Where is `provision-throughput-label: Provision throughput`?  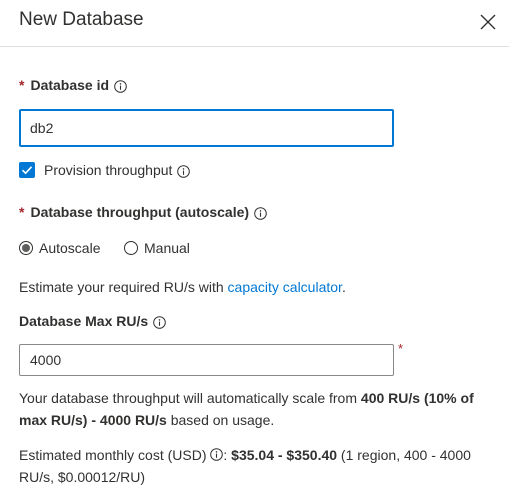
provision-throughput-label: Provision throughput is located at coordinates (108, 170).